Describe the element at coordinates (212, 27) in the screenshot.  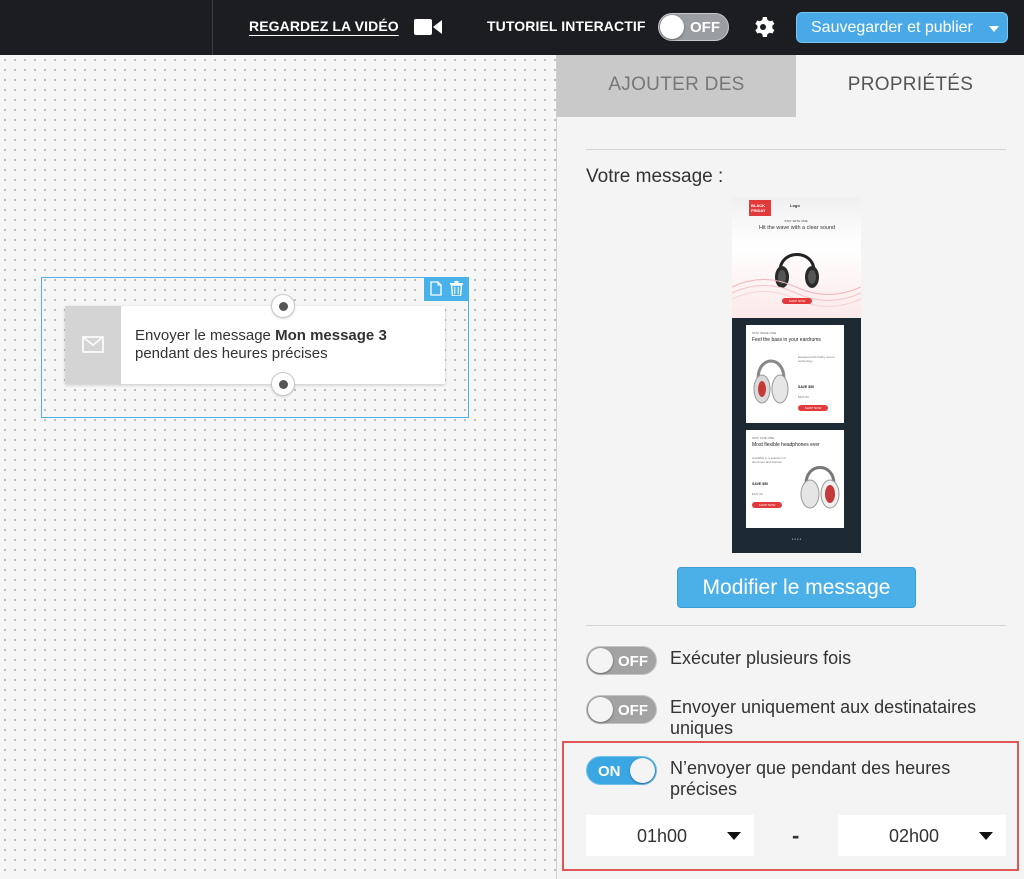
I see `topbar-divider` at that location.